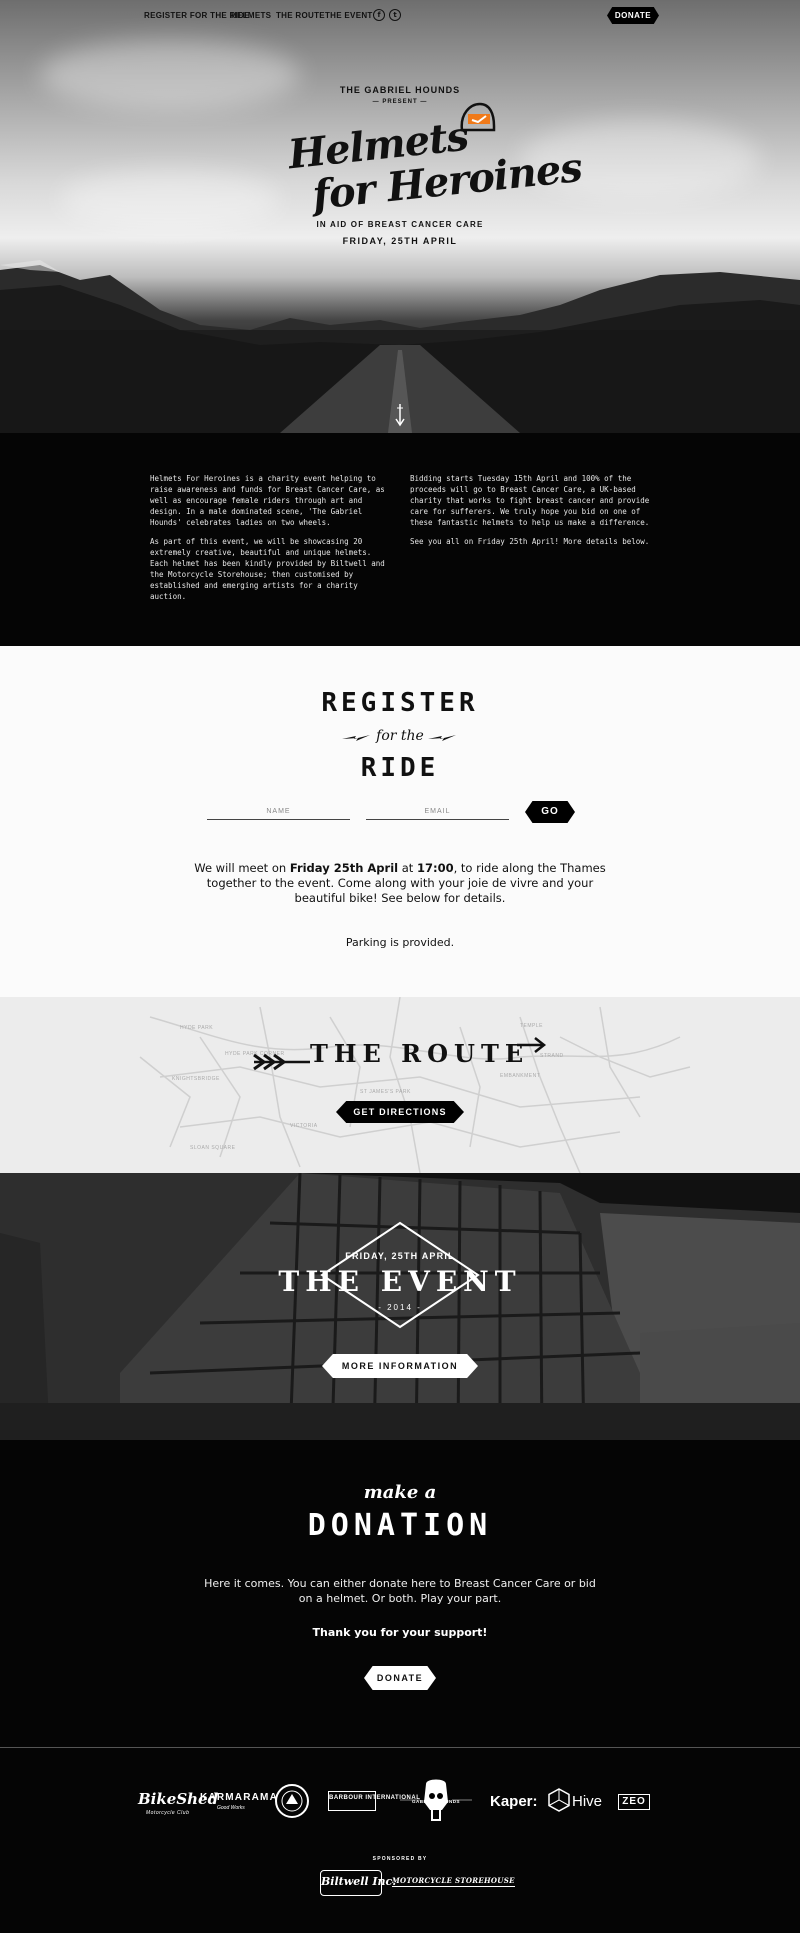 The width and height of the screenshot is (800, 1933). Describe the element at coordinates (400, 1678) in the screenshot. I see `donate-button: DONATE` at that location.